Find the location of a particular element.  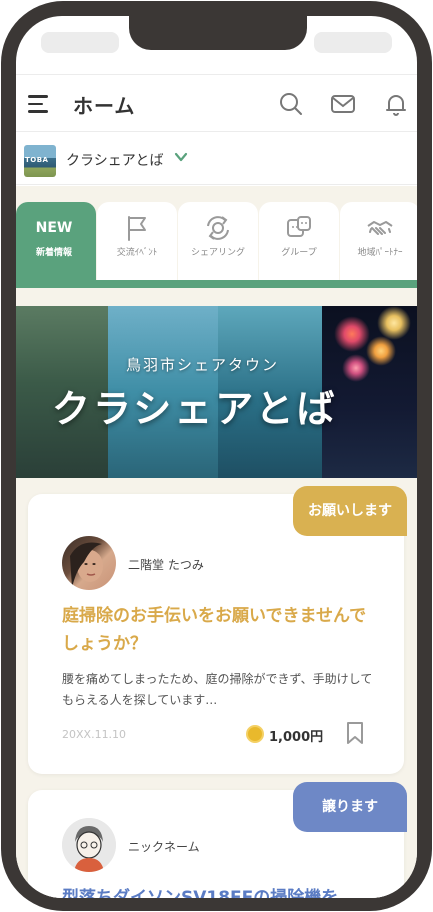

post-price: 1,000円 is located at coordinates (296, 737).